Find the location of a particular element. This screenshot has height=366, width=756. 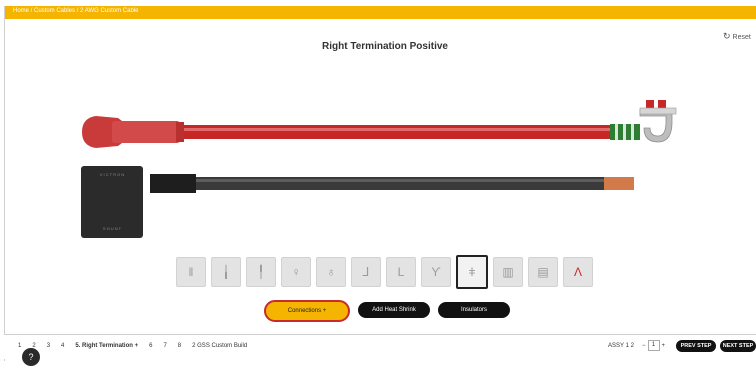

clamp-body is located at coordinates (658, 111).